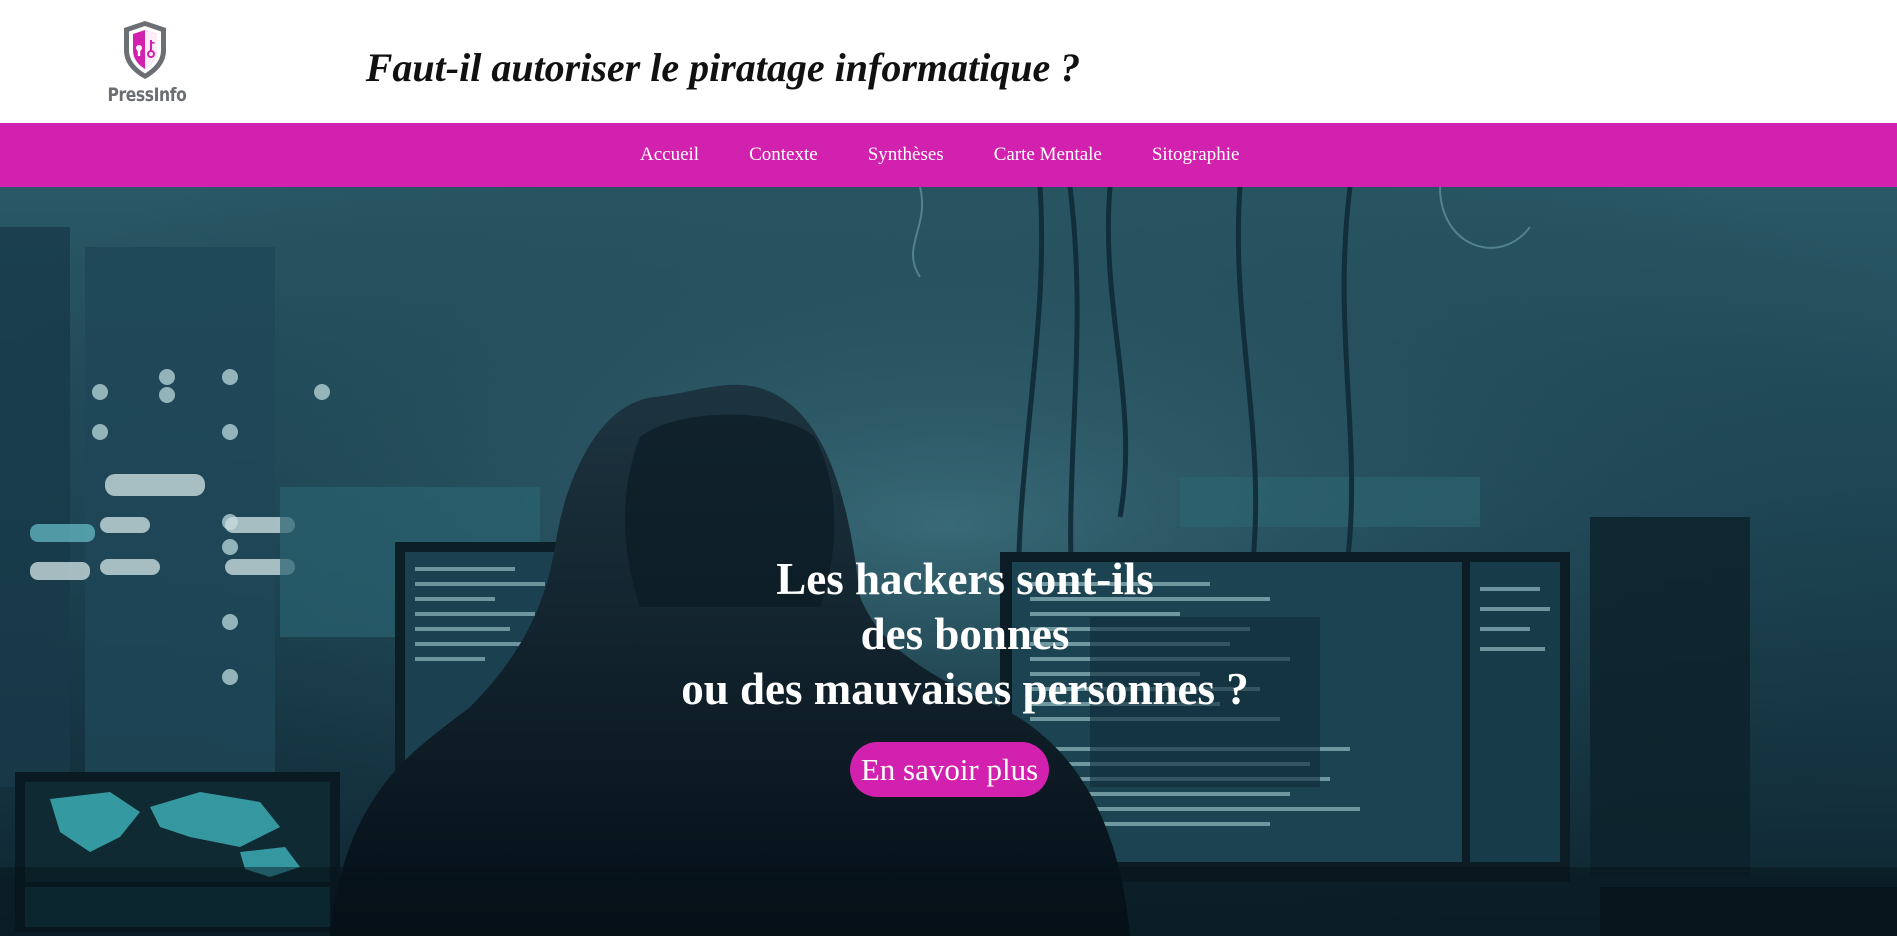 The width and height of the screenshot is (1897, 936). I want to click on nav-link-sitographie: Sitographie, so click(1196, 154).